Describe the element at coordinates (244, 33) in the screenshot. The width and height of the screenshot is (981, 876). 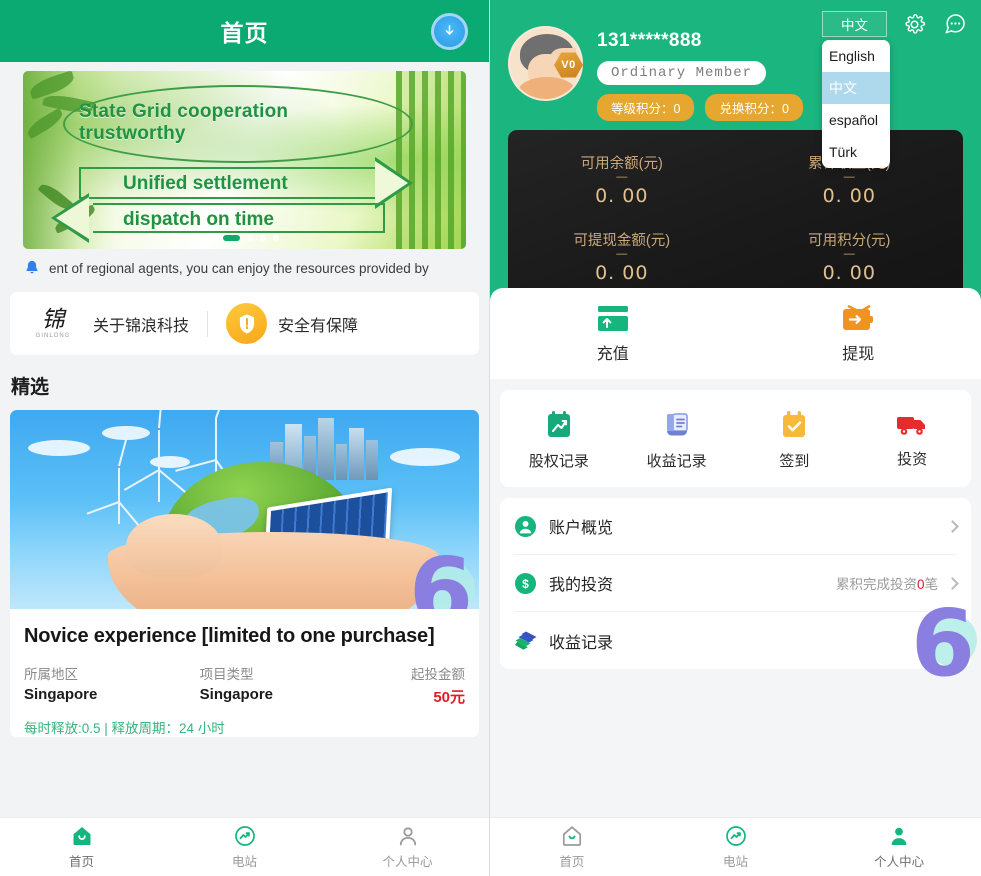
I see `page-title: 首页` at that location.